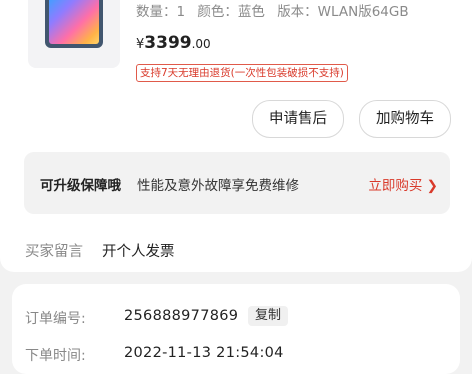  I want to click on copy-order-number-button: 复制, so click(268, 316).